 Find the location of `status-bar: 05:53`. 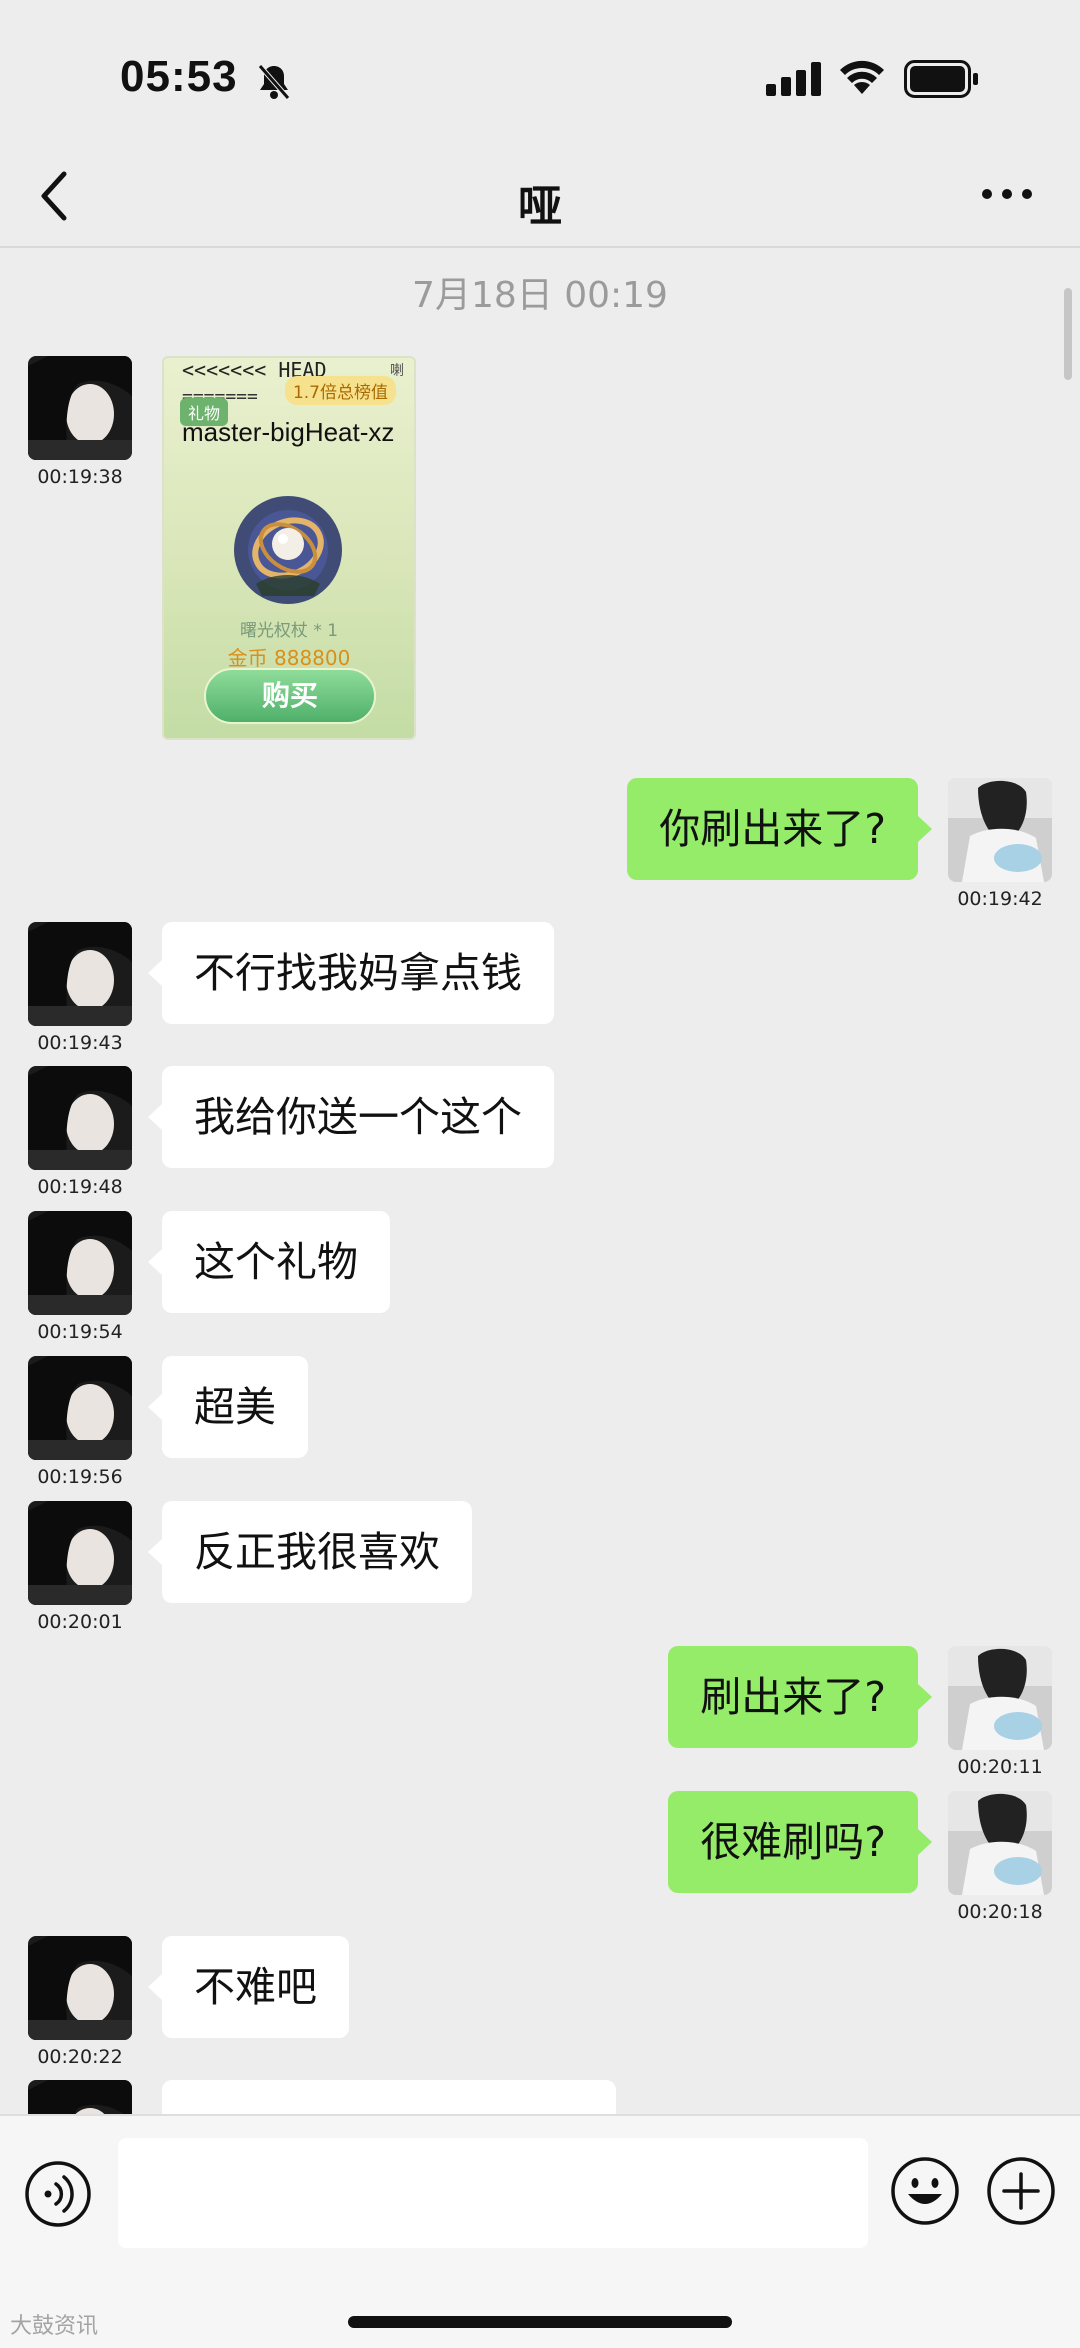

status-bar: 05:53 is located at coordinates (540, 75).